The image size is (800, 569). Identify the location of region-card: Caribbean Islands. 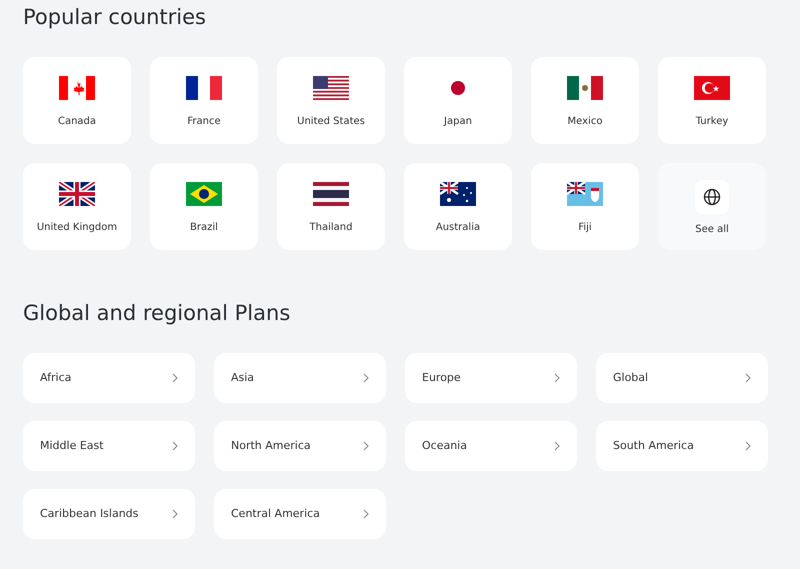
(109, 514).